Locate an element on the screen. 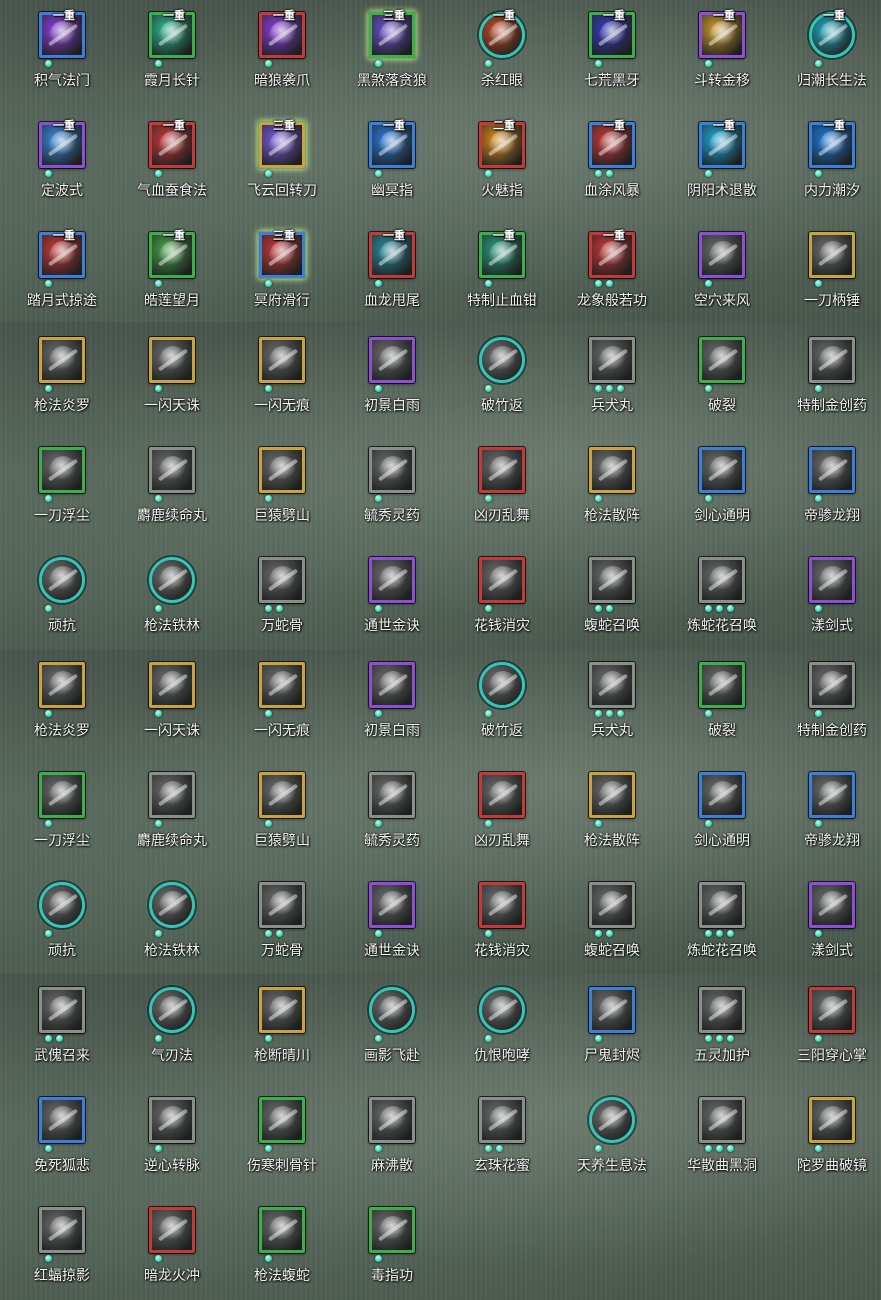 This screenshot has height=1300, width=881. skill-slot: 一重 血涂风暴 is located at coordinates (612, 166).